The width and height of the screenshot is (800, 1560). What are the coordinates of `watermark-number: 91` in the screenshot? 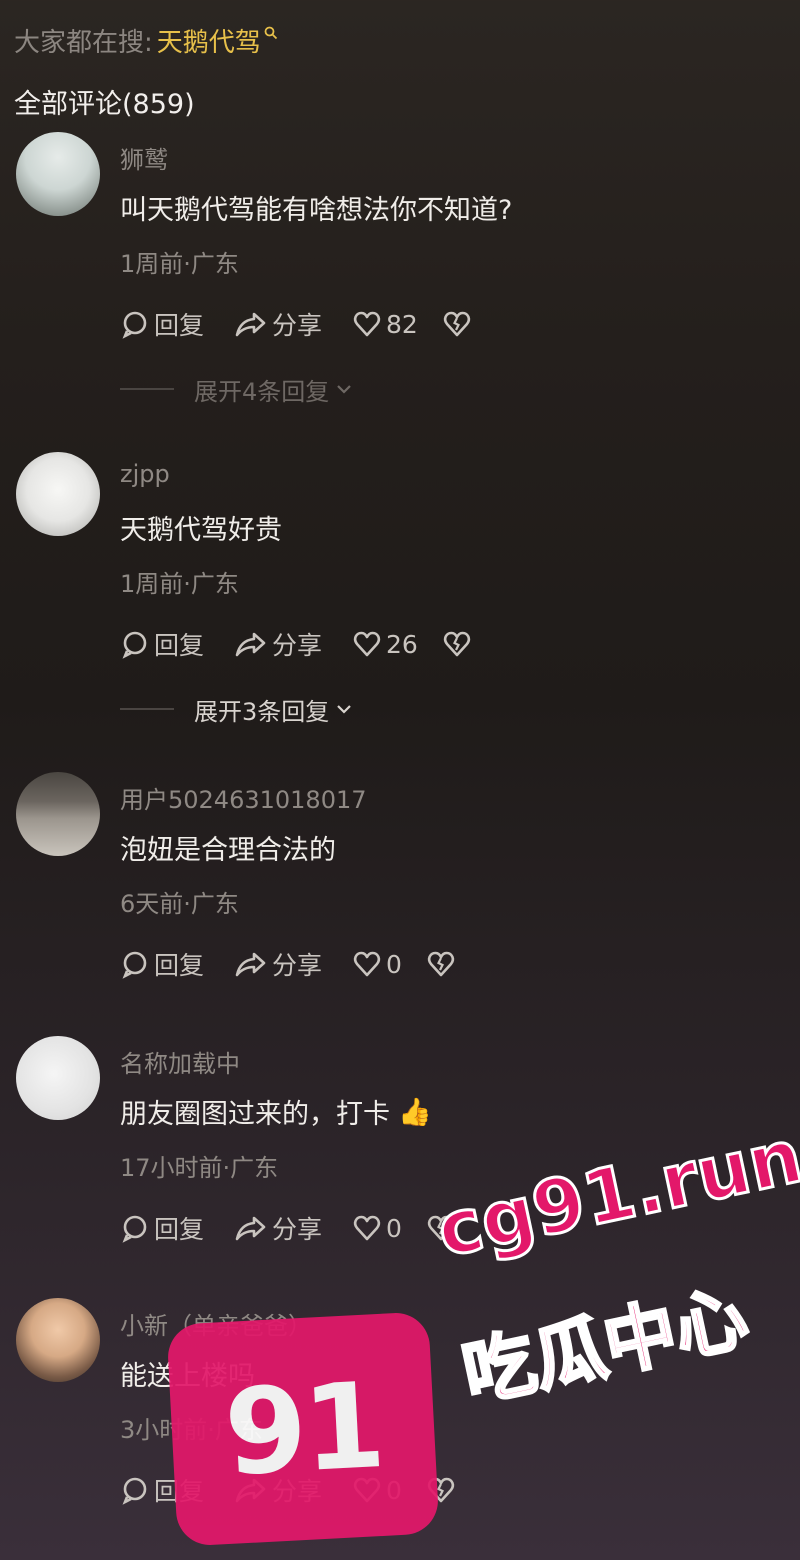 It's located at (303, 1429).